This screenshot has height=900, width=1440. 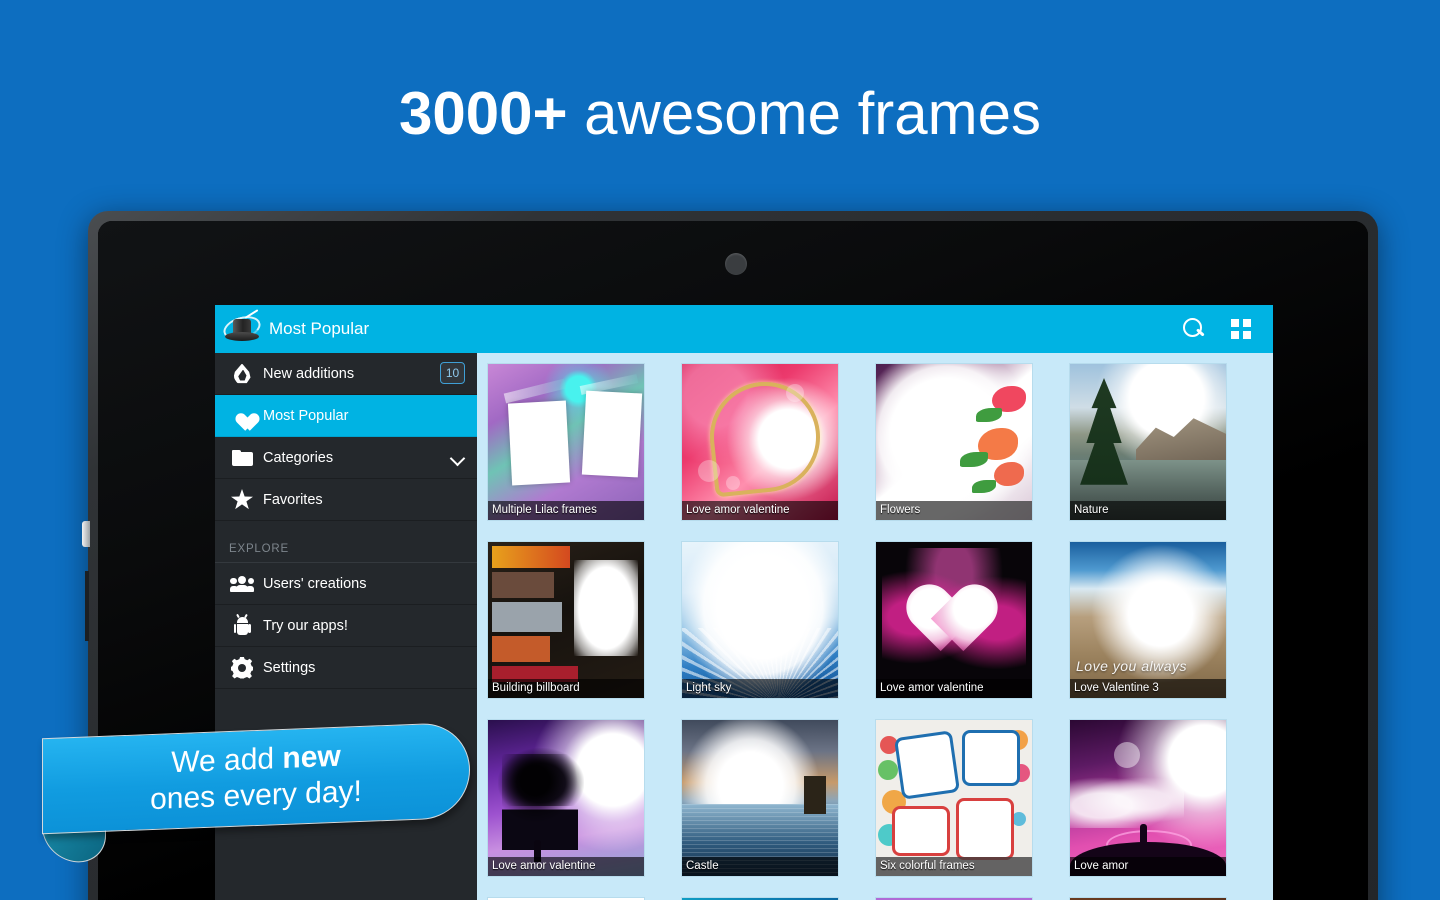 I want to click on gear-icon, so click(x=242, y=668).